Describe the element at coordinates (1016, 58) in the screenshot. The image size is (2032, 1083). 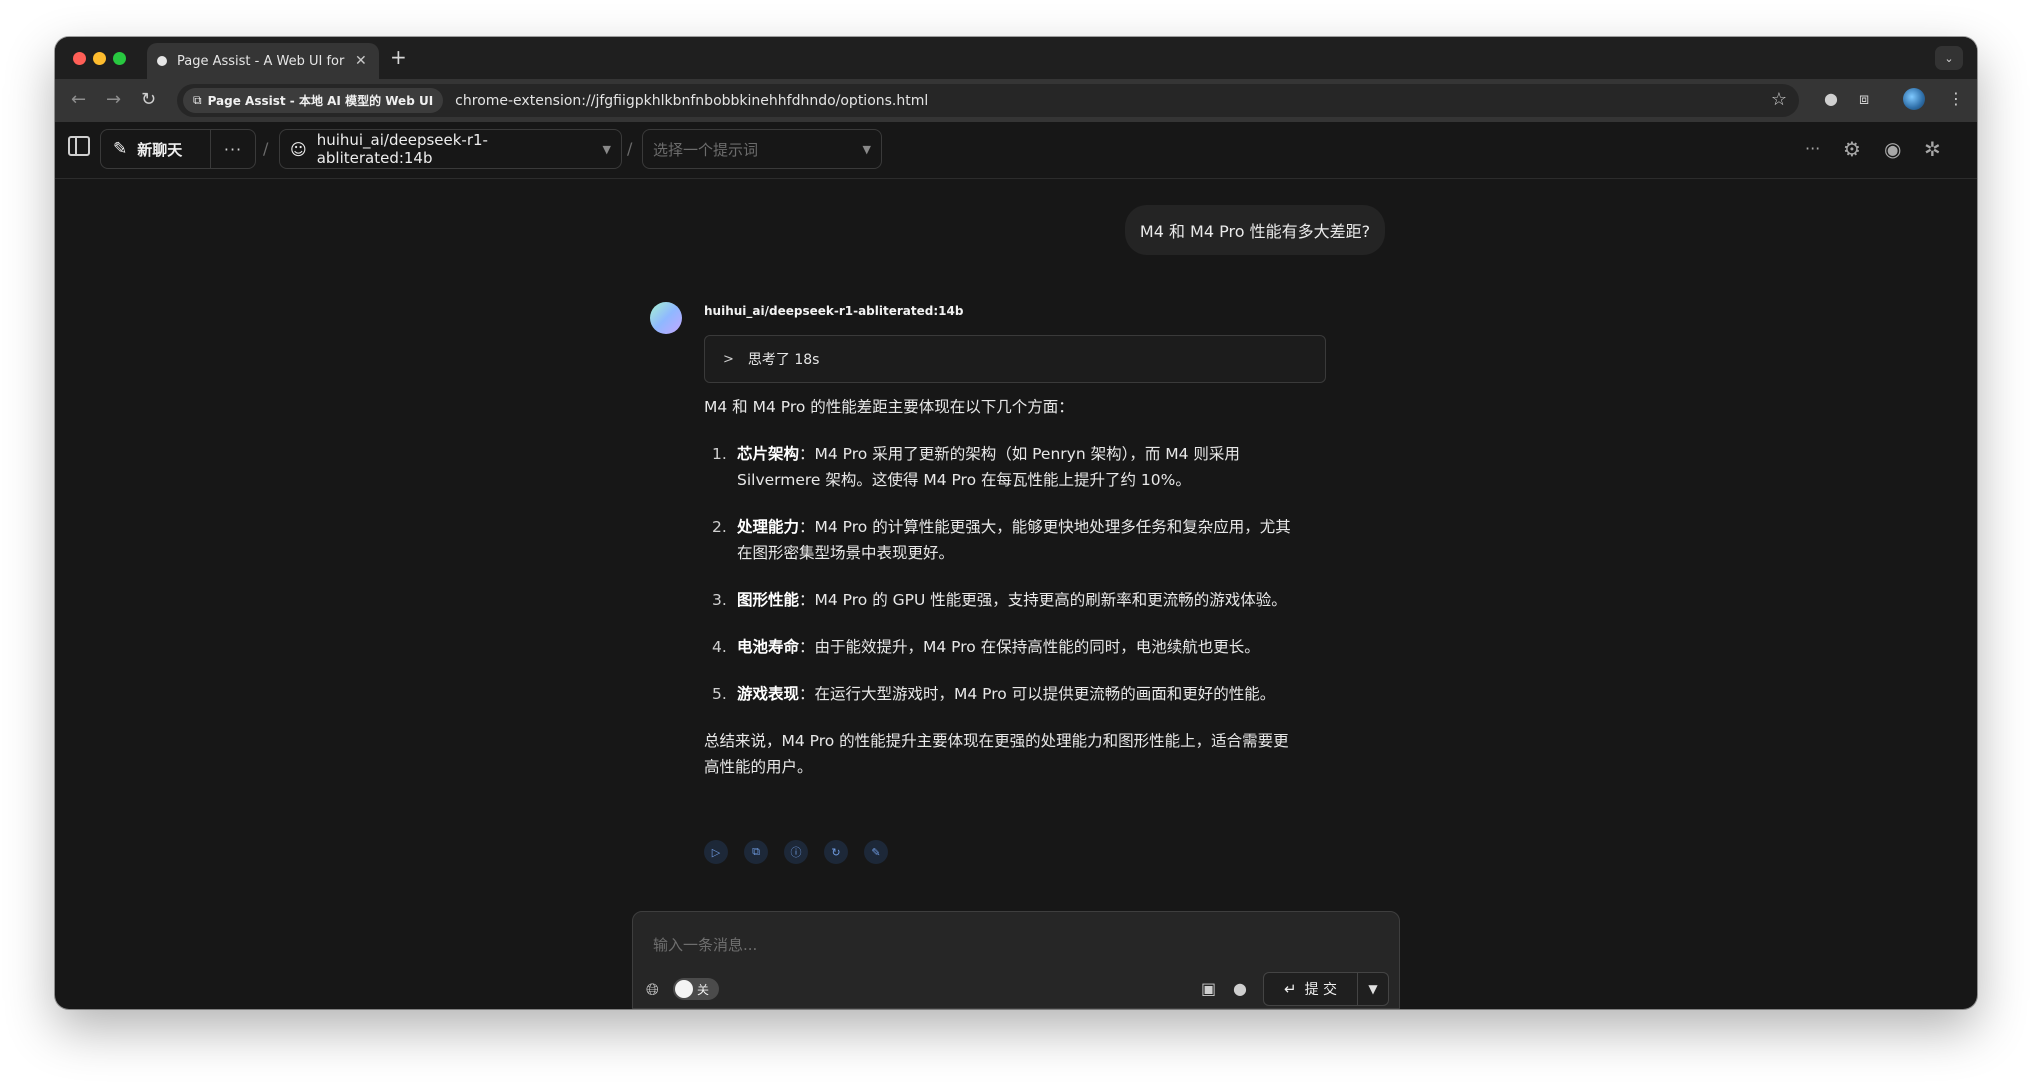
I see `tab-strip: Page Assist - A Web UI for Lo ✕ + ⌄` at that location.